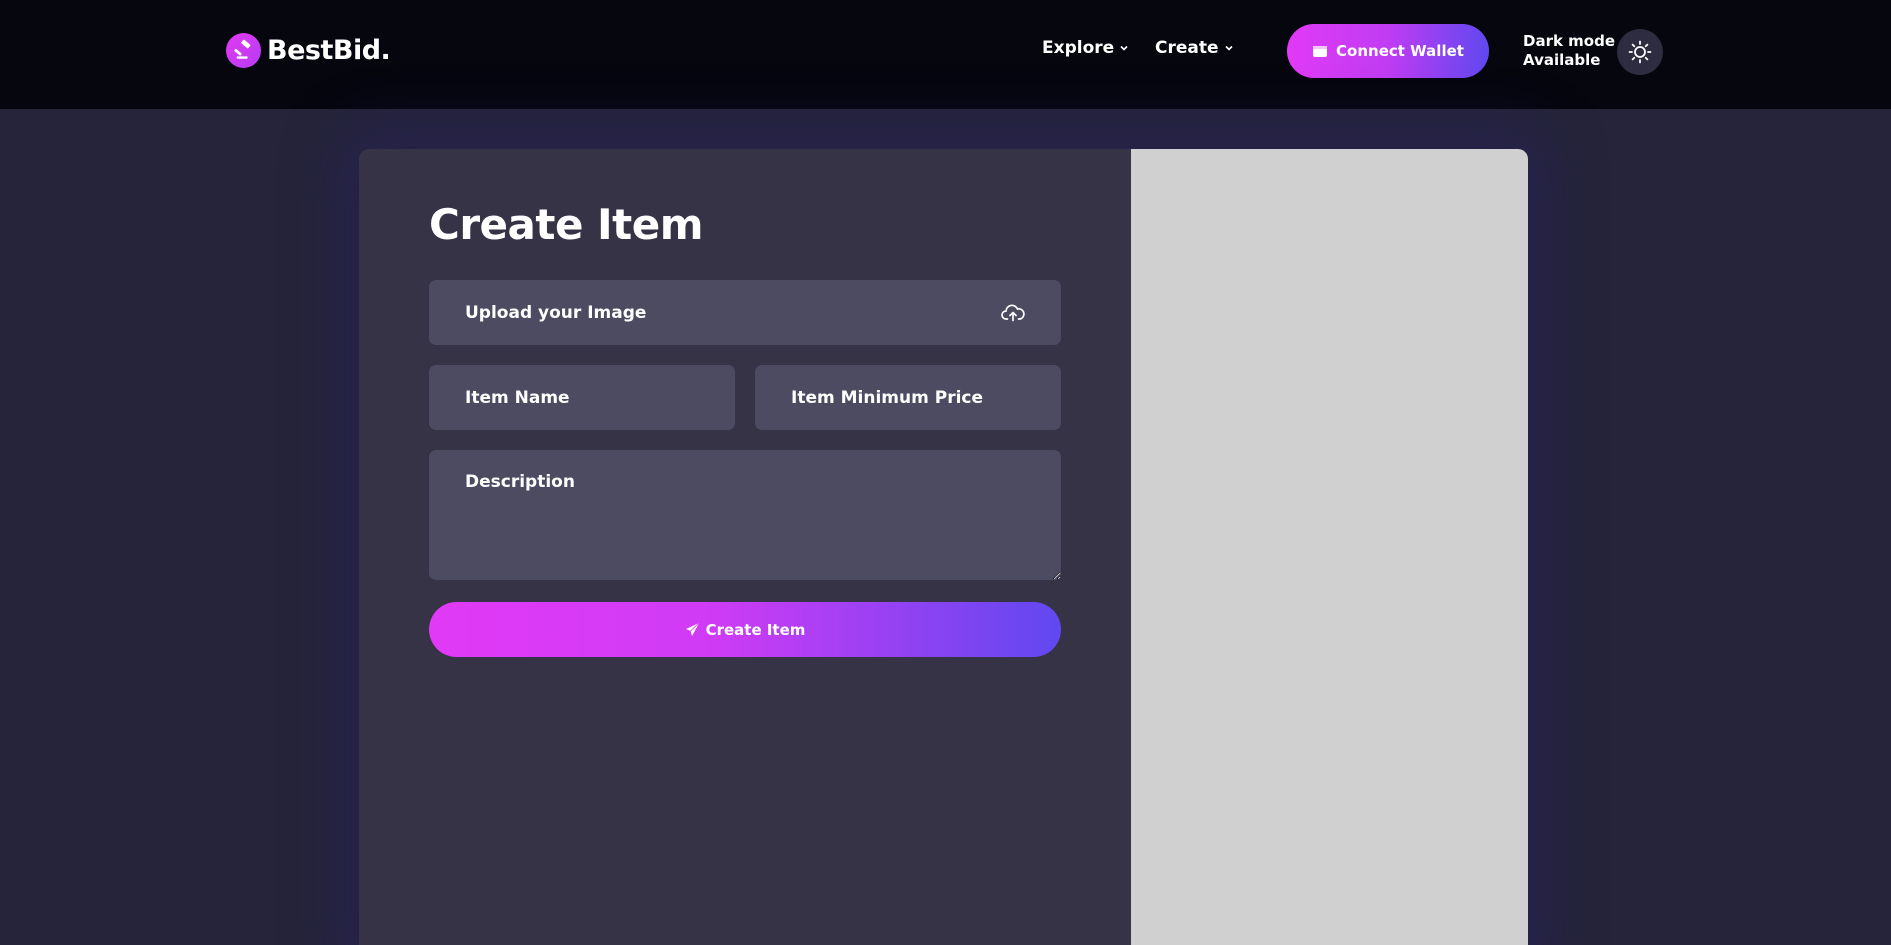  What do you see at coordinates (566, 224) in the screenshot?
I see `page-title: Create Item` at bounding box center [566, 224].